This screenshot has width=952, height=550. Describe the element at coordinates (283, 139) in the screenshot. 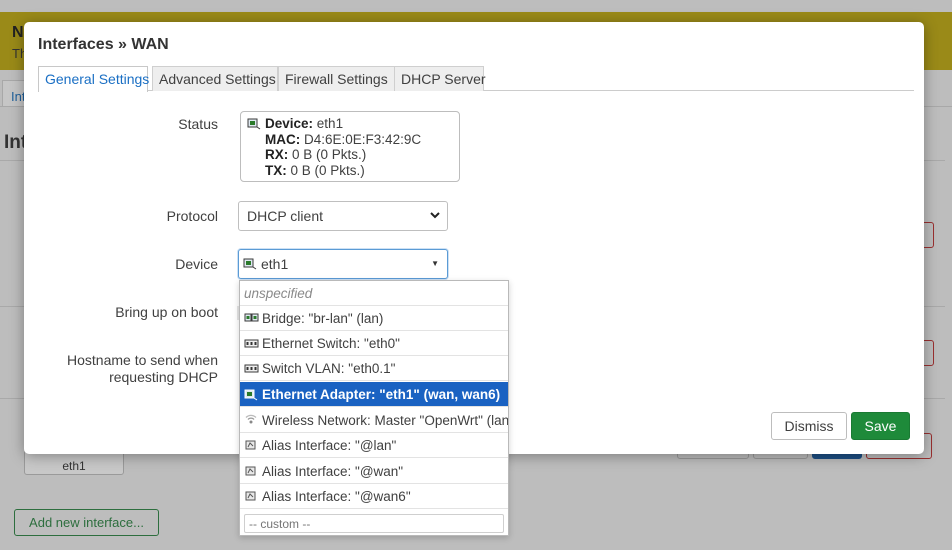

I see `status-mac-key: MAC:` at that location.